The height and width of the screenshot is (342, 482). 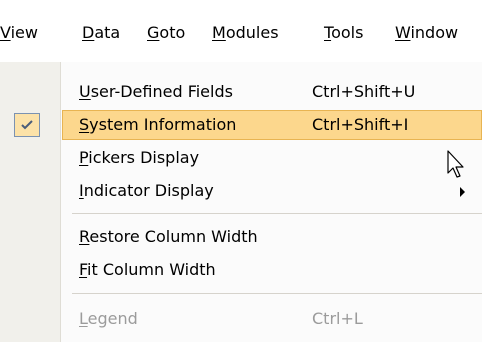 I want to click on system-information-shortcut: Ctrl+Shift+I, so click(x=360, y=124).